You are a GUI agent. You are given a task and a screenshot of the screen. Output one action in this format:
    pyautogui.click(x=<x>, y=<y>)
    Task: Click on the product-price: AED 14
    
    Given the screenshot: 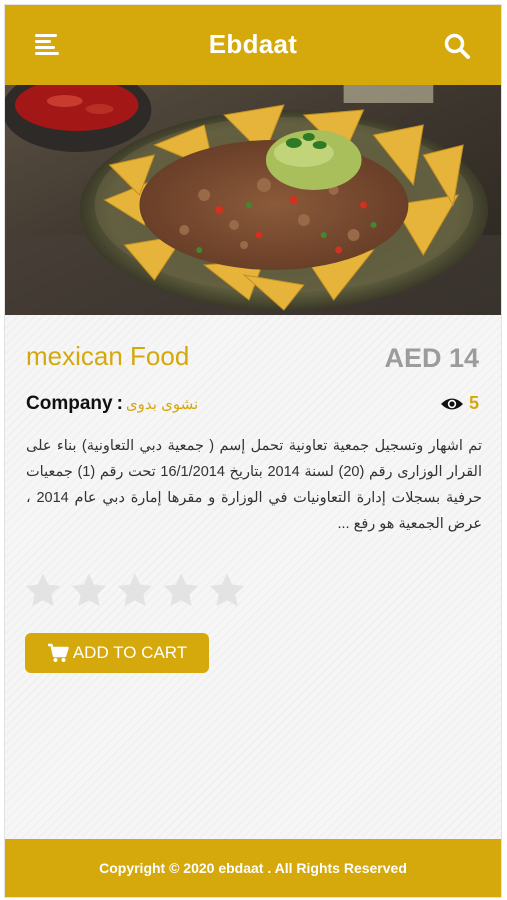 What is the action you would take?
    pyautogui.click(x=431, y=358)
    